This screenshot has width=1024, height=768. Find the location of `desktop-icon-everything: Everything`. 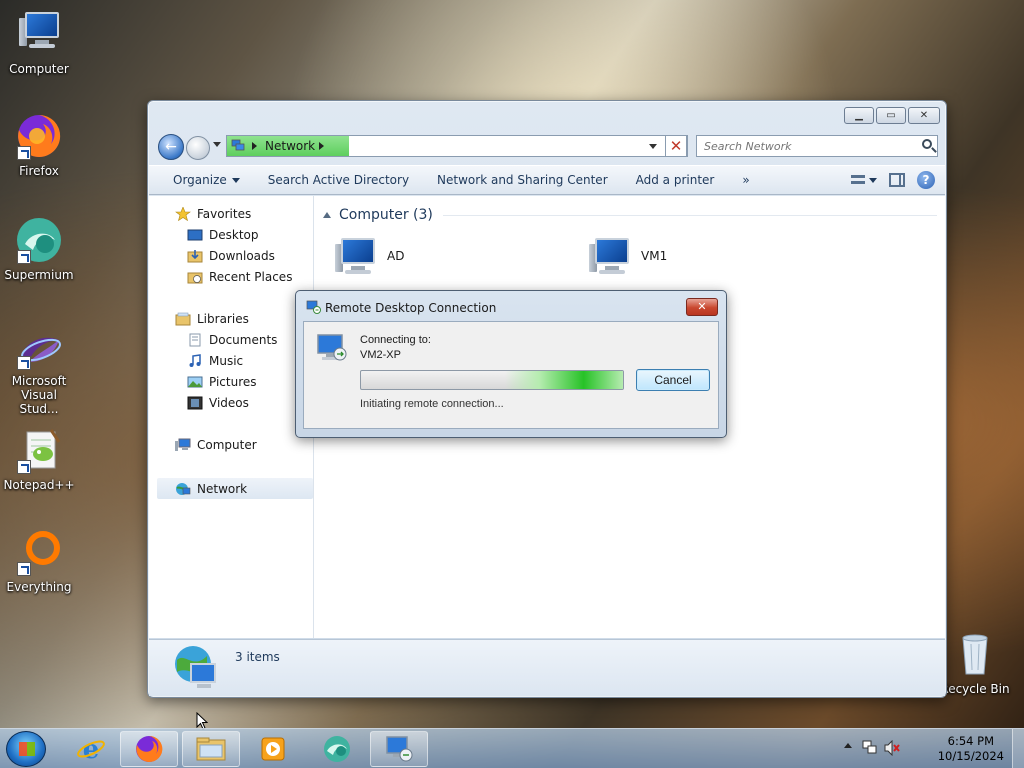

desktop-icon-everything: Everything is located at coordinates (39, 561).